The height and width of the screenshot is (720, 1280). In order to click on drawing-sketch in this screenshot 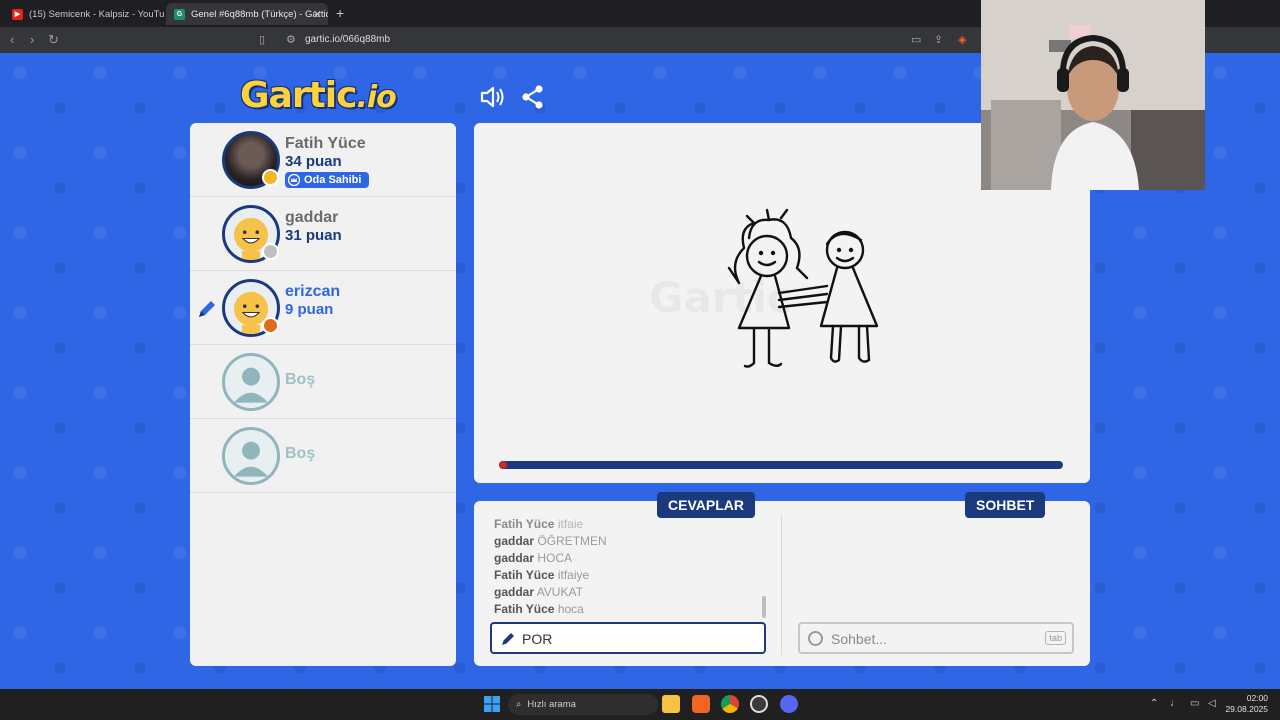, I will do `click(803, 288)`.